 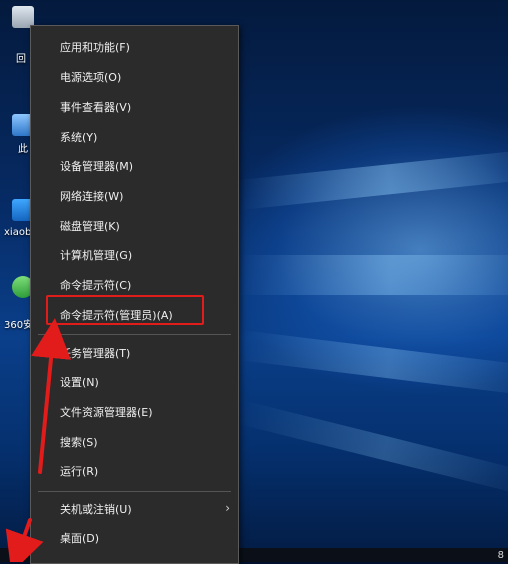 What do you see at coordinates (24, 540) in the screenshot?
I see `annotation-arrow-down` at bounding box center [24, 540].